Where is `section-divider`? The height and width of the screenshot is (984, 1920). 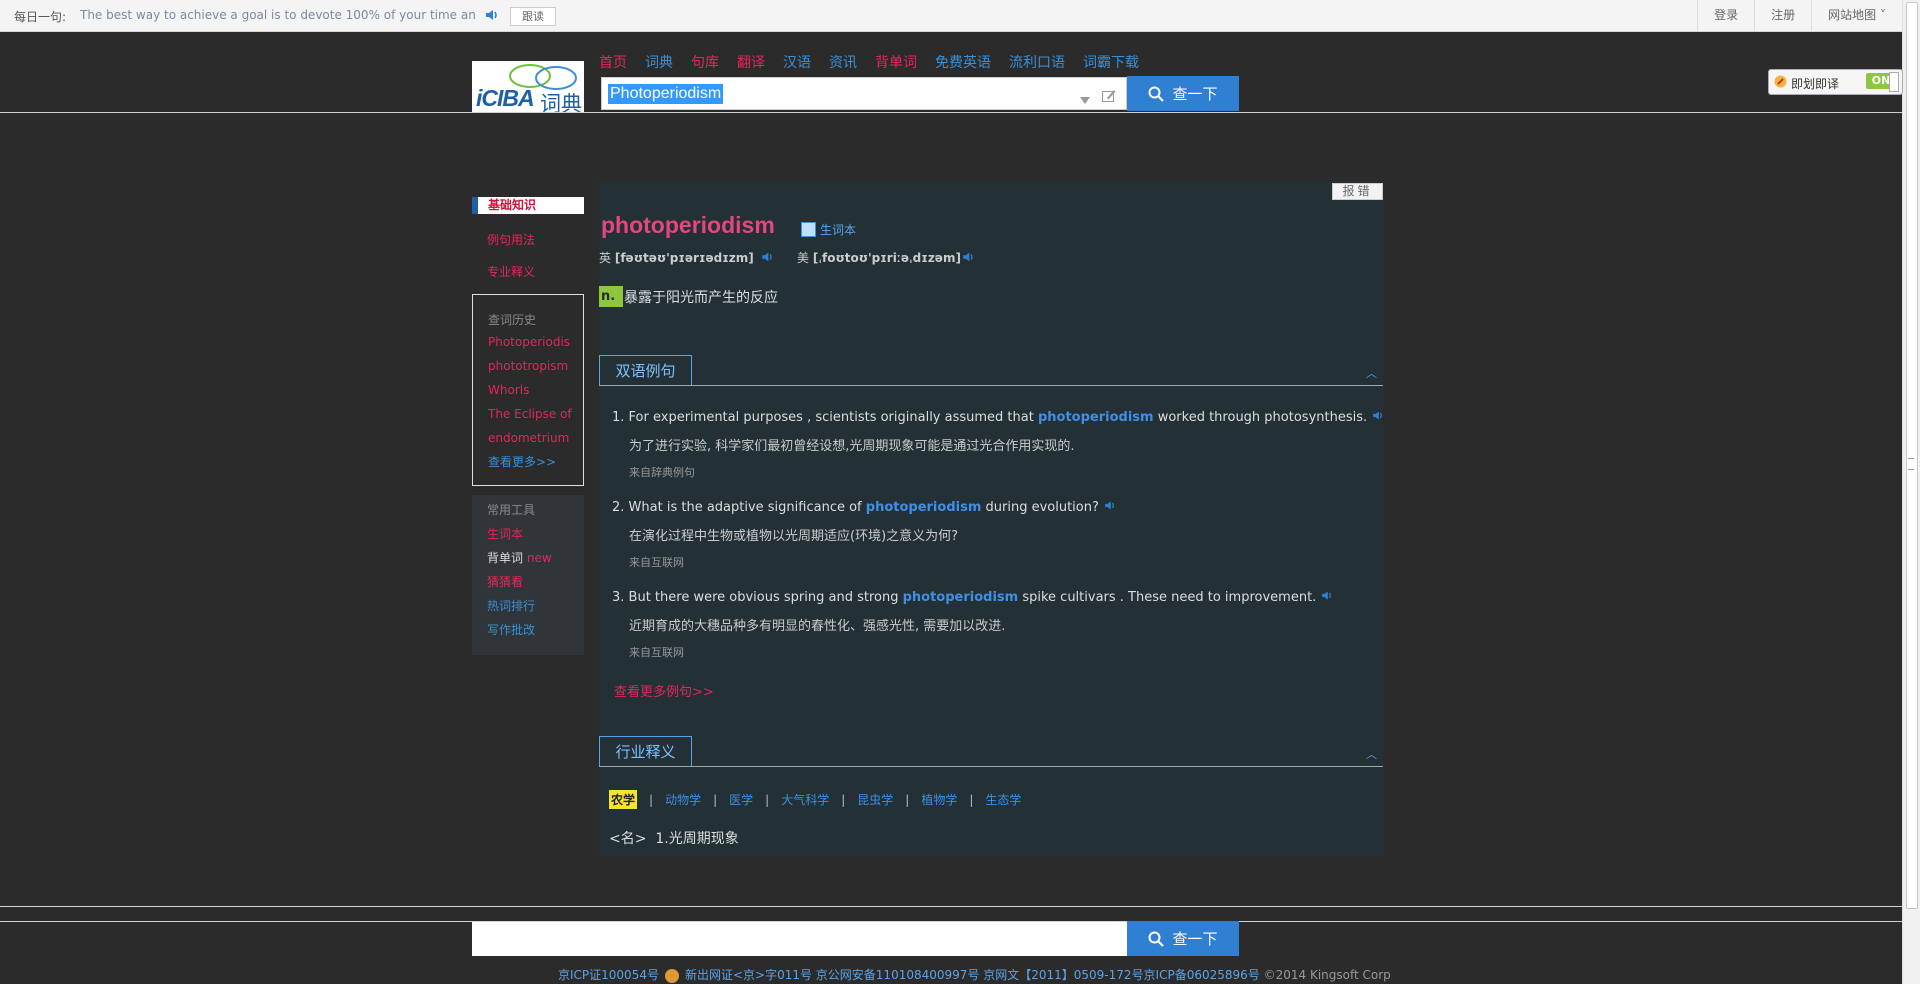
section-divider is located at coordinates (991, 385).